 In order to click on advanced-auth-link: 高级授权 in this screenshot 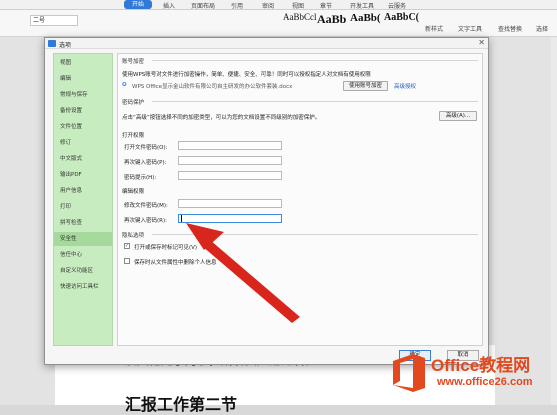, I will do `click(405, 86)`.